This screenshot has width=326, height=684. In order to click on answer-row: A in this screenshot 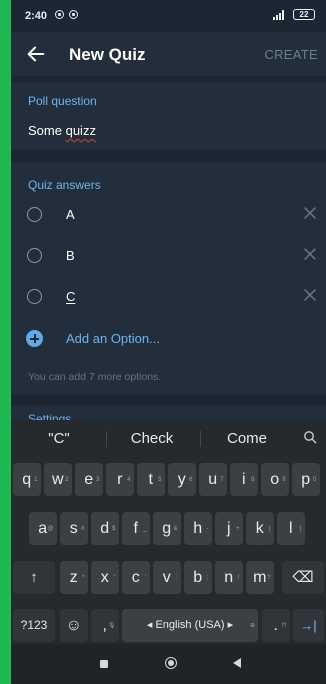, I will do `click(168, 215)`.